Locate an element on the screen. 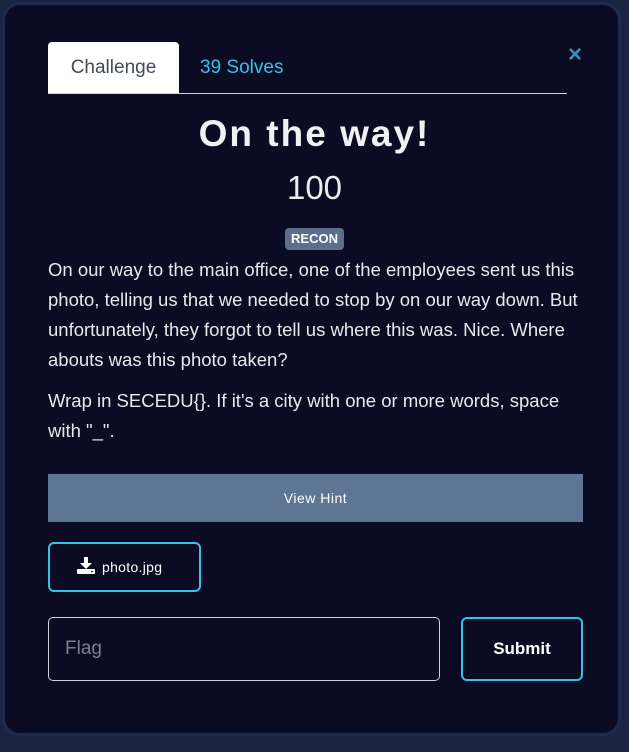 The image size is (629, 752). file-name: photo.jpg is located at coordinates (132, 567).